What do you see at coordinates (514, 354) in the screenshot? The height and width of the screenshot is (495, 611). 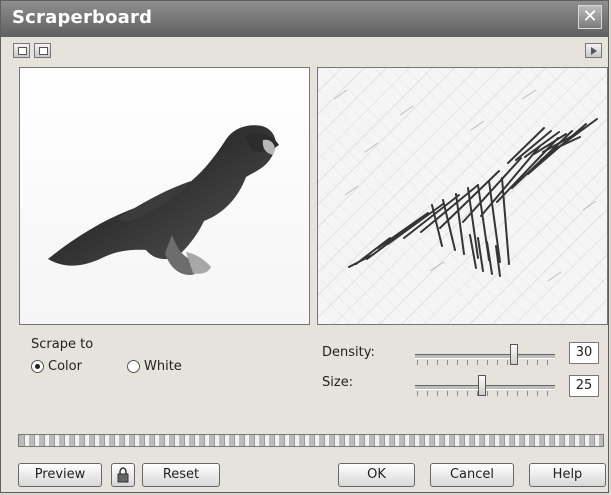 I see `density-slider-thumb` at bounding box center [514, 354].